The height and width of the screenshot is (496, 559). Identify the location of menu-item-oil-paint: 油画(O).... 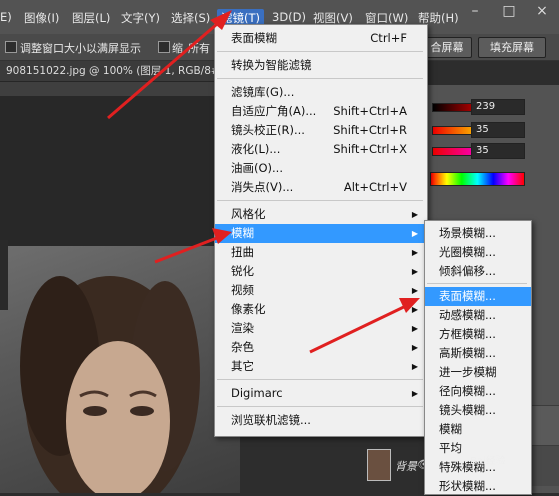
(321, 168).